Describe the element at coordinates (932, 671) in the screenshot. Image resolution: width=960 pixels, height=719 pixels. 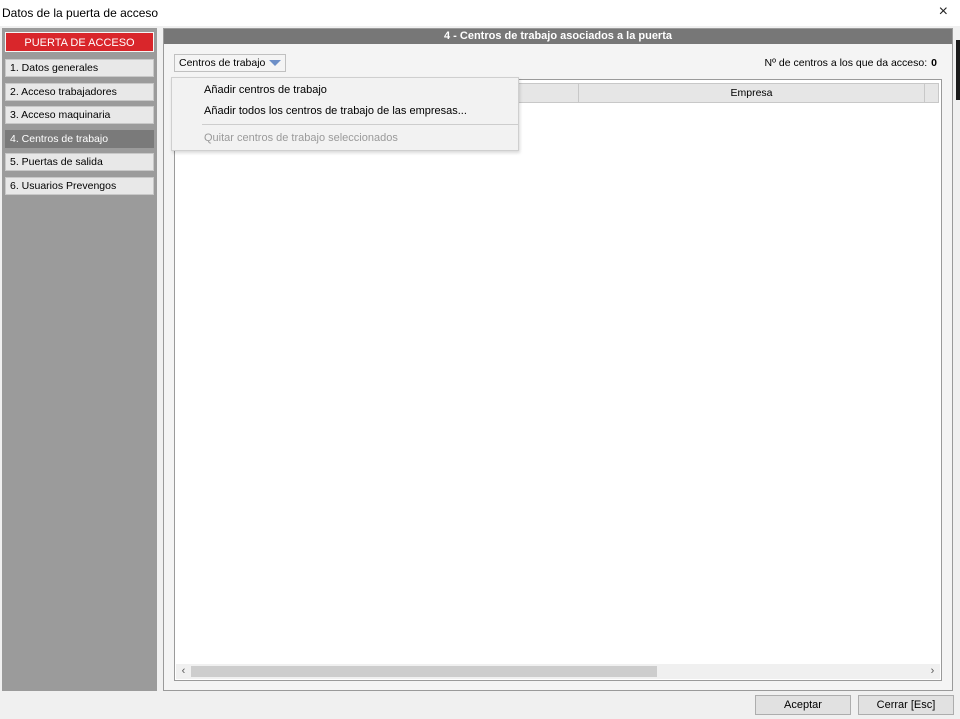
I see `arrow-right-icon: ›` at that location.